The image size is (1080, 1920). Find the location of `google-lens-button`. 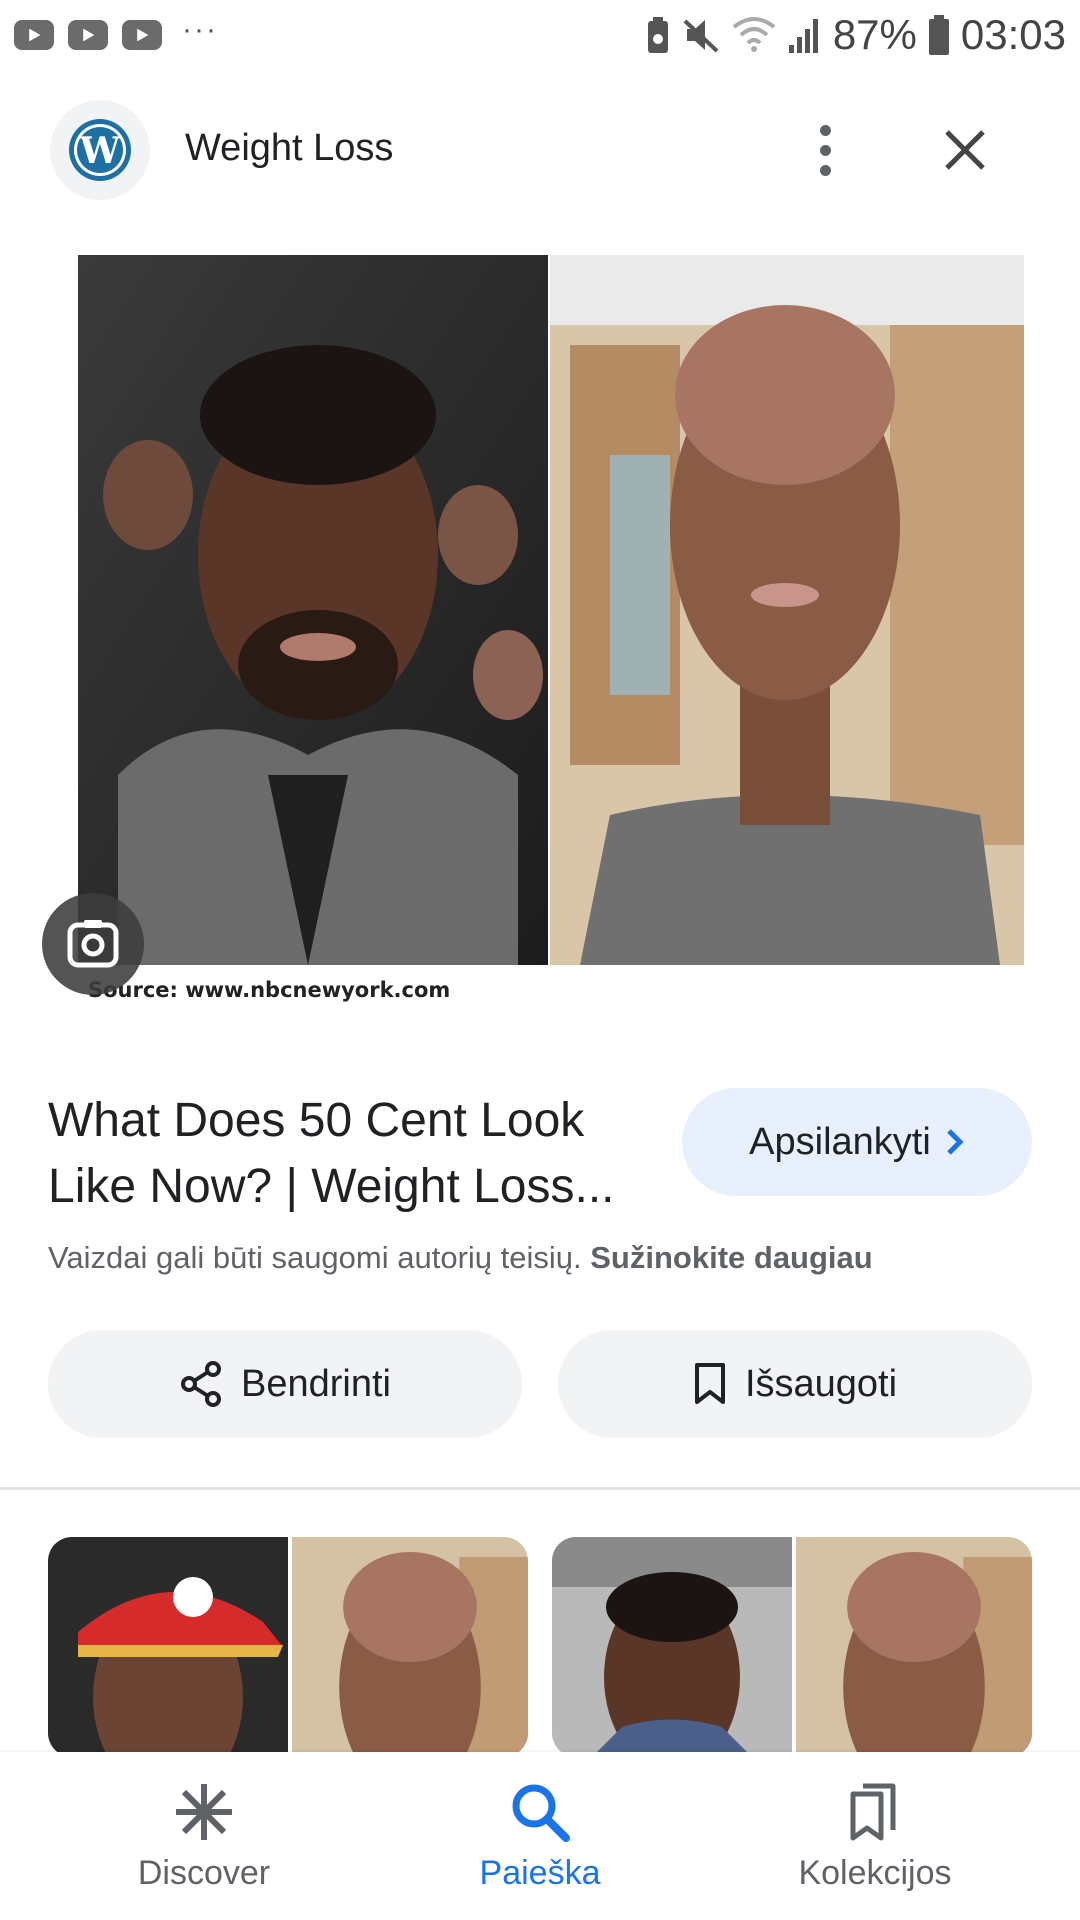

google-lens-button is located at coordinates (93, 944).